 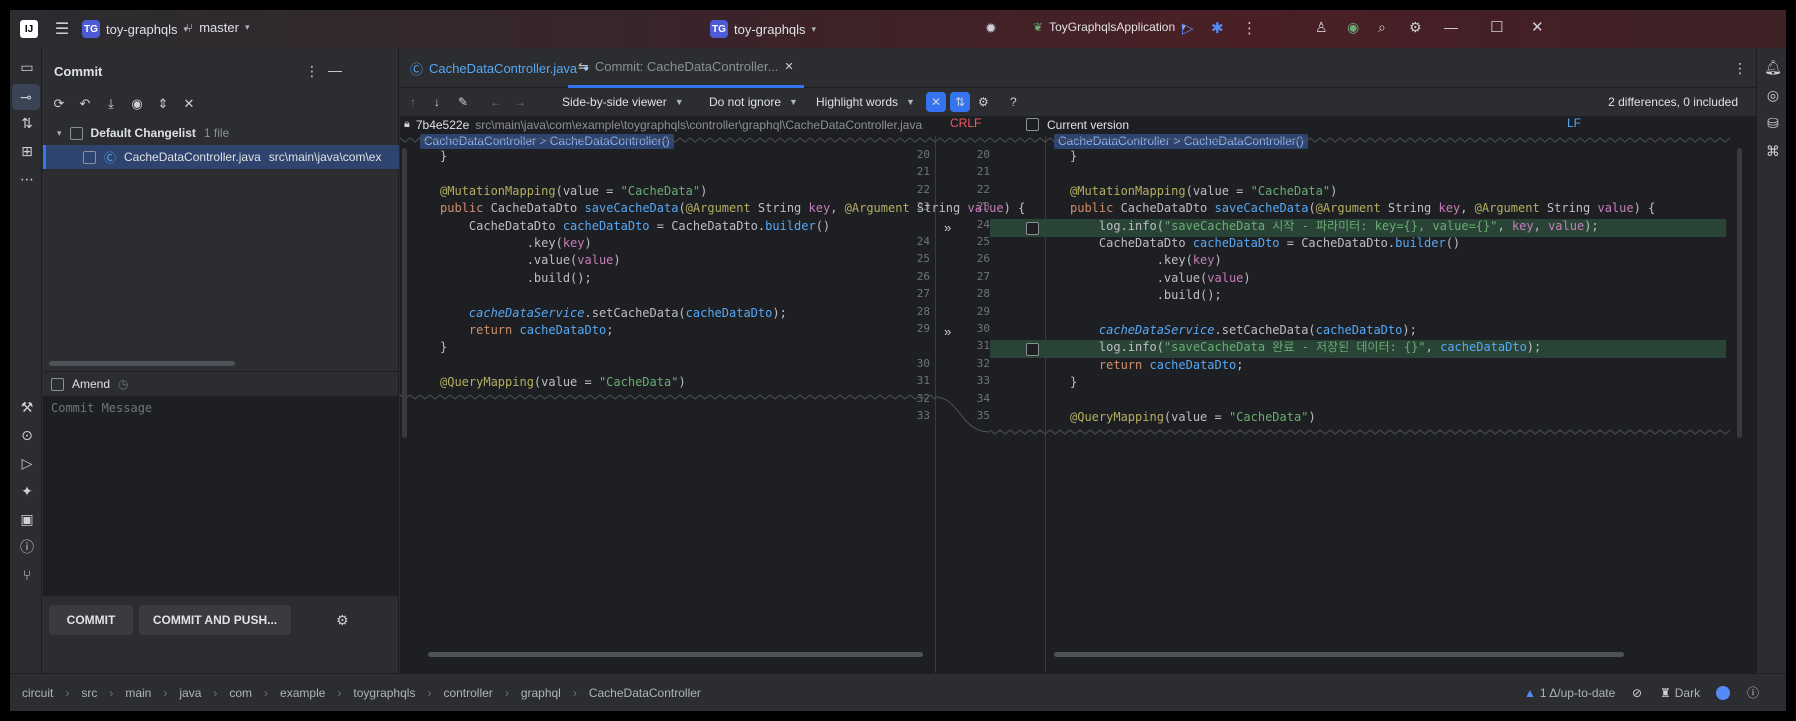 I want to click on right-line-separator: LF, so click(x=1574, y=123).